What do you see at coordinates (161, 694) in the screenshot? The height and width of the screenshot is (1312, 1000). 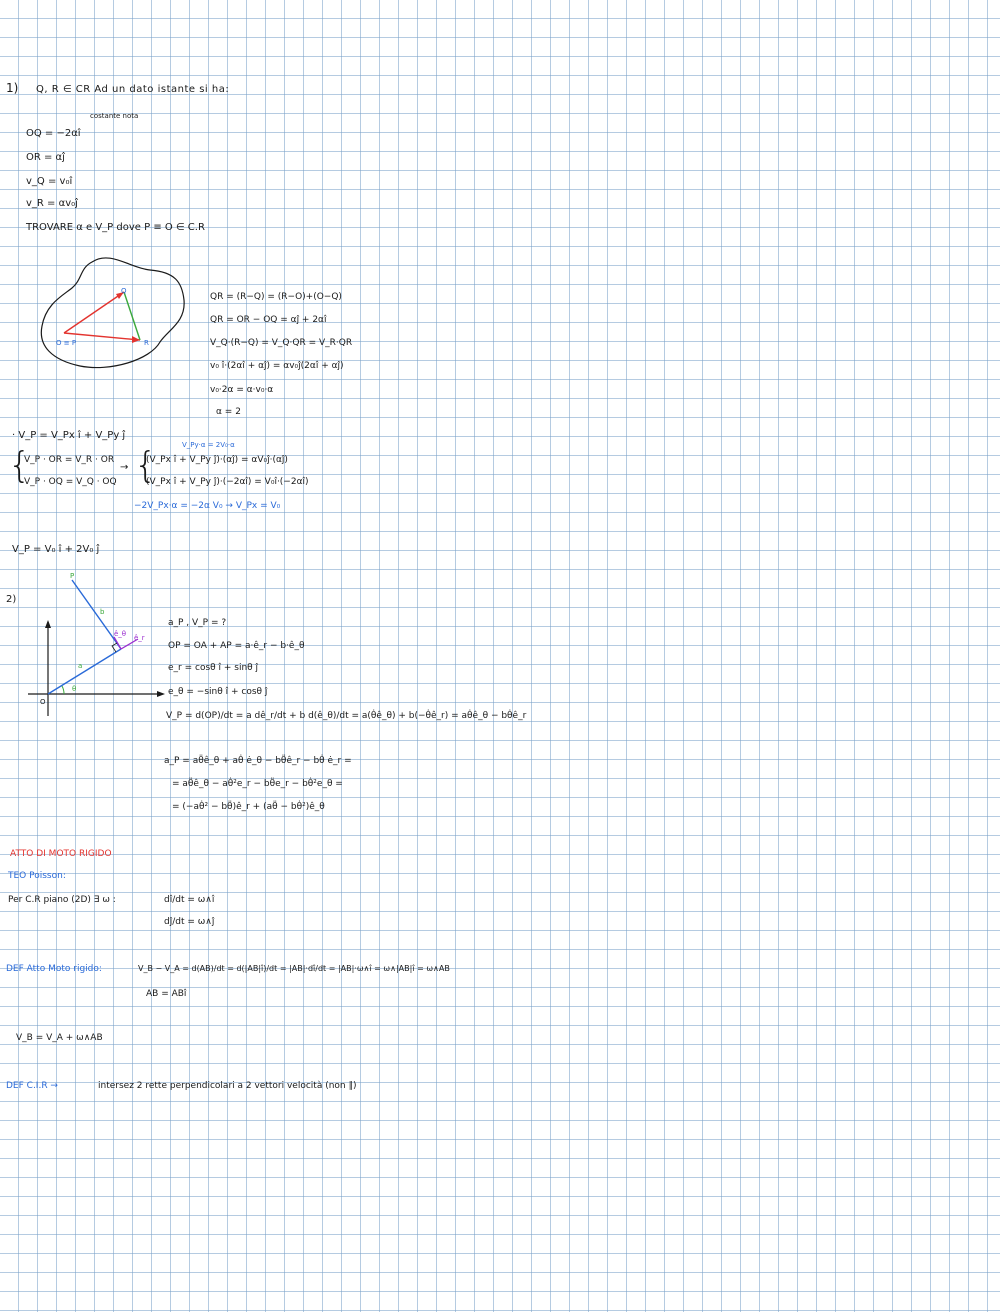 I see `x-axis-arrow` at bounding box center [161, 694].